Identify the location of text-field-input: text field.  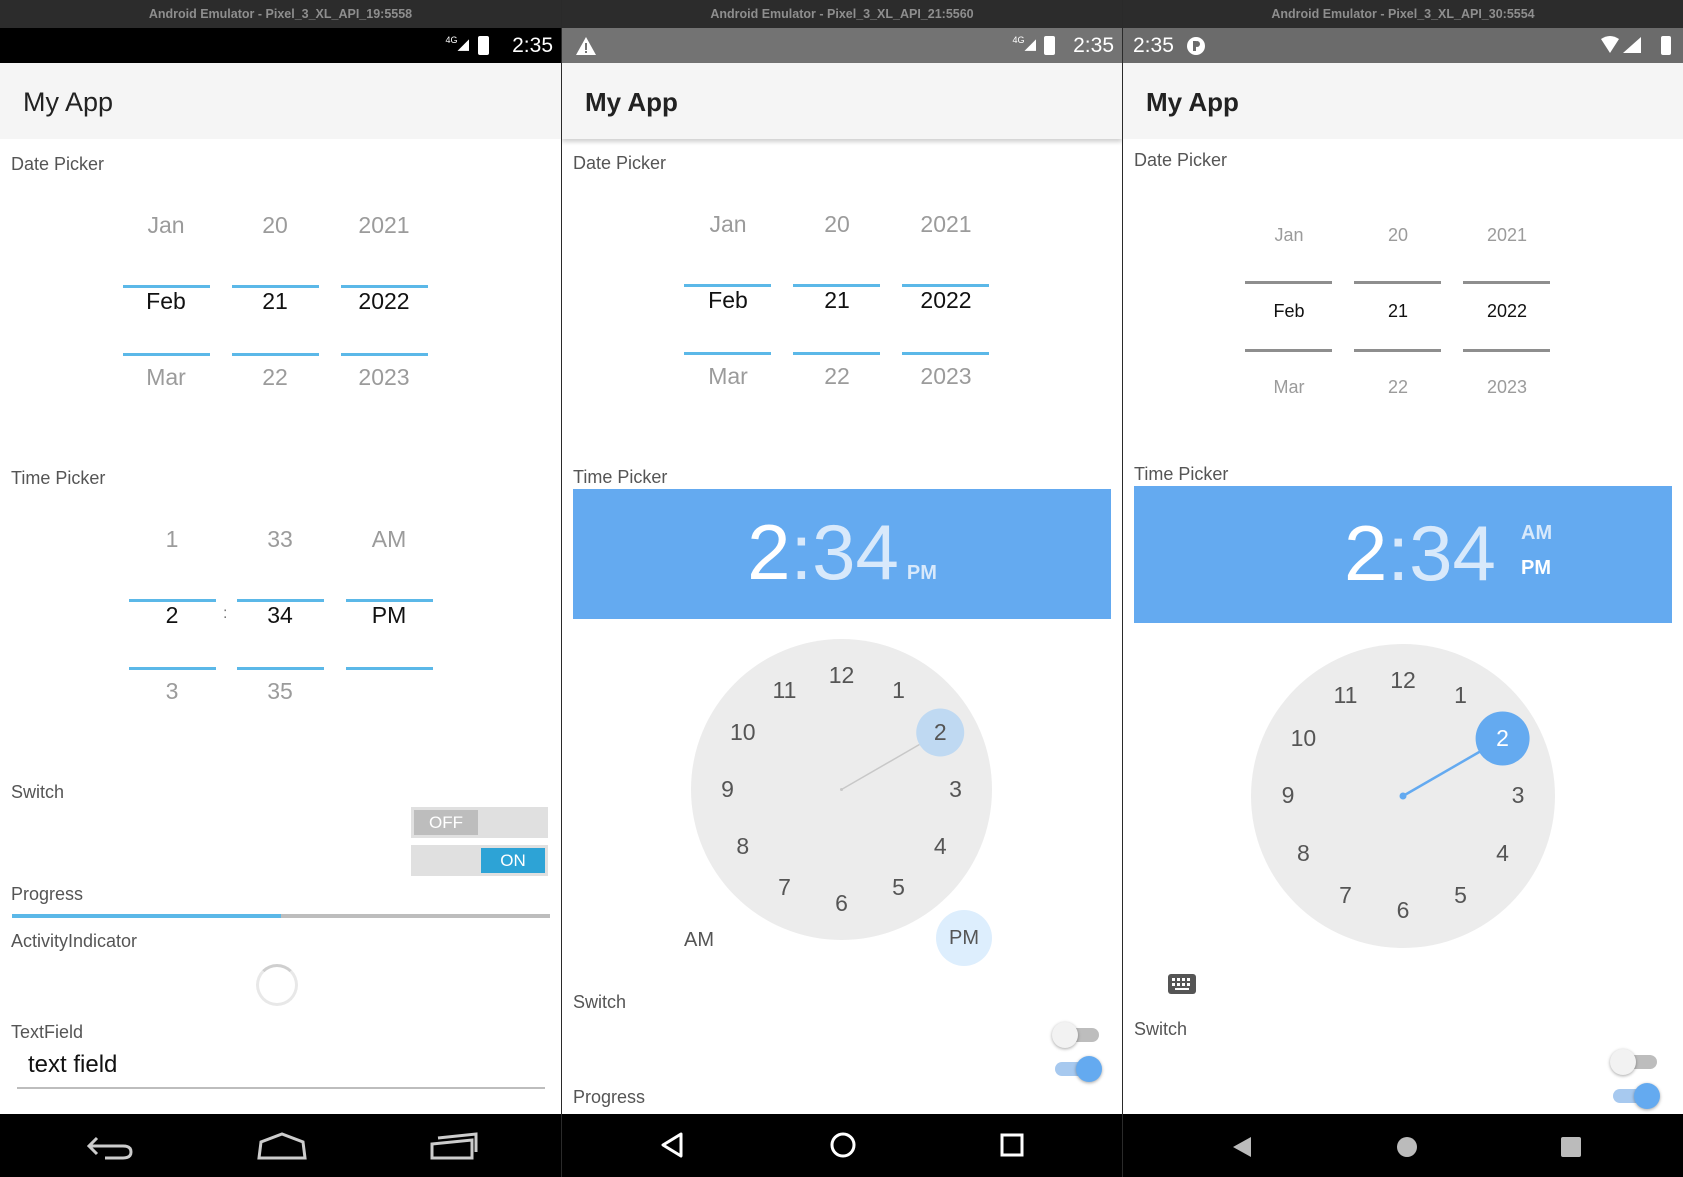
(281, 1070).